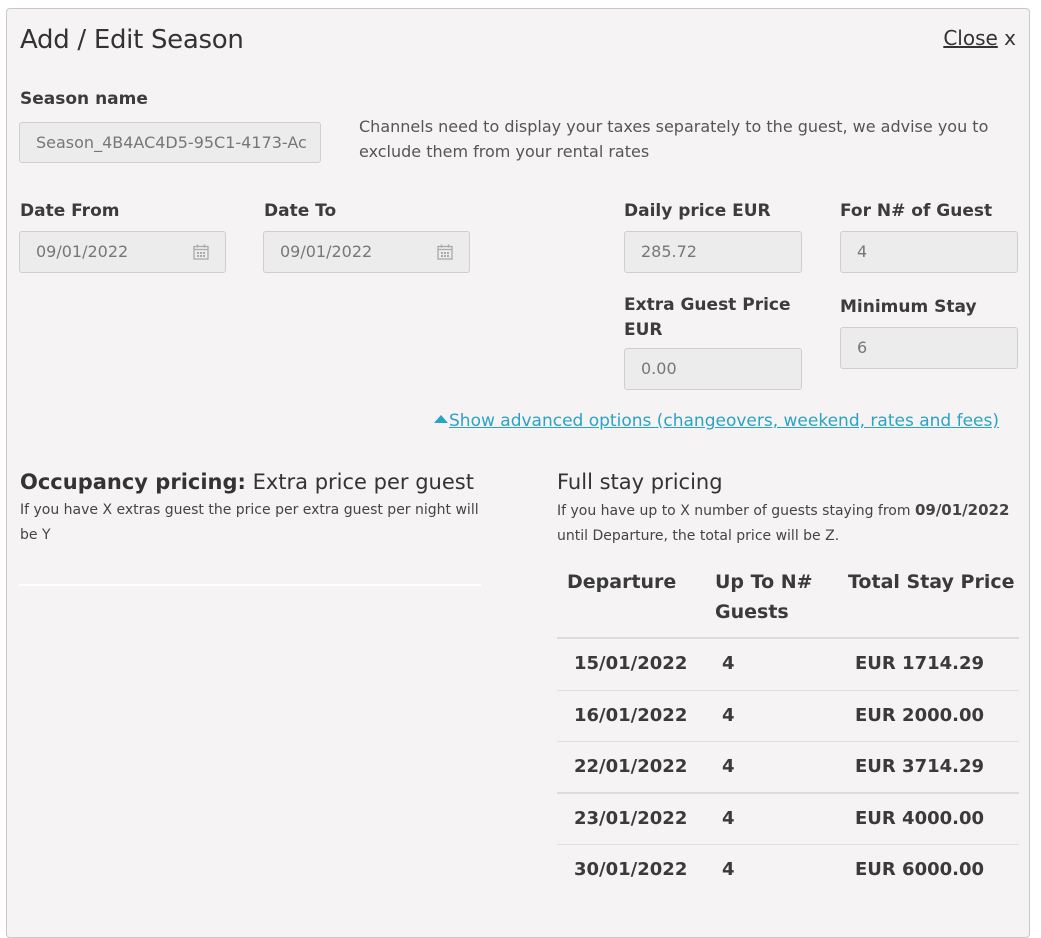  I want to click on close-button: Close x, so click(979, 38).